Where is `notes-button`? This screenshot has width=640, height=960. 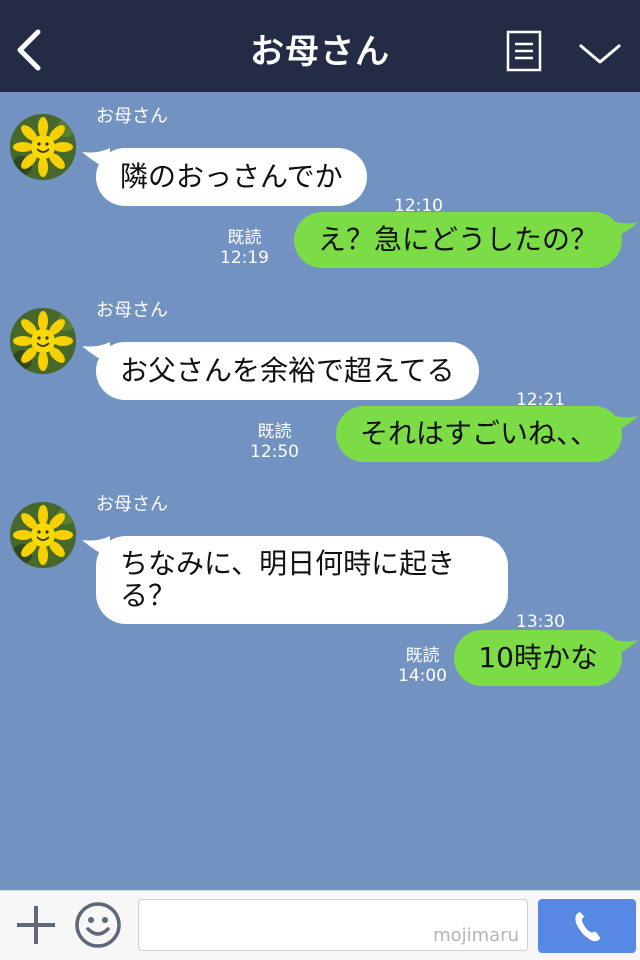
notes-button is located at coordinates (524, 51).